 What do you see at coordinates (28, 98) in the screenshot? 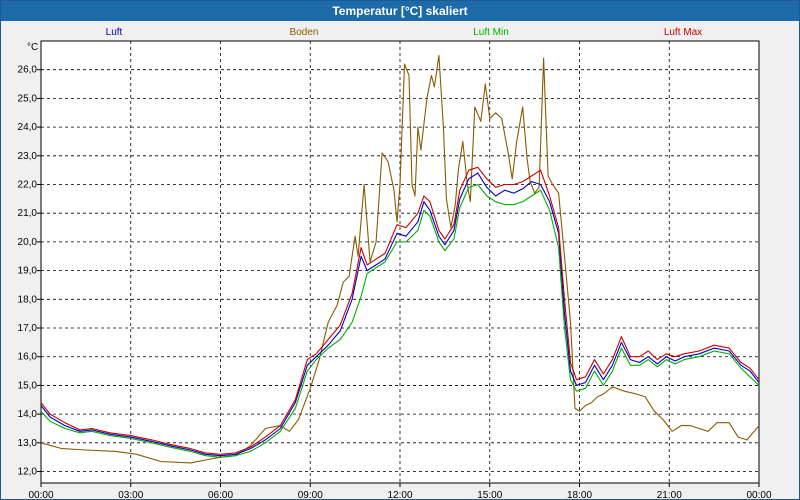
I see `y-tick-label: 25,0` at bounding box center [28, 98].